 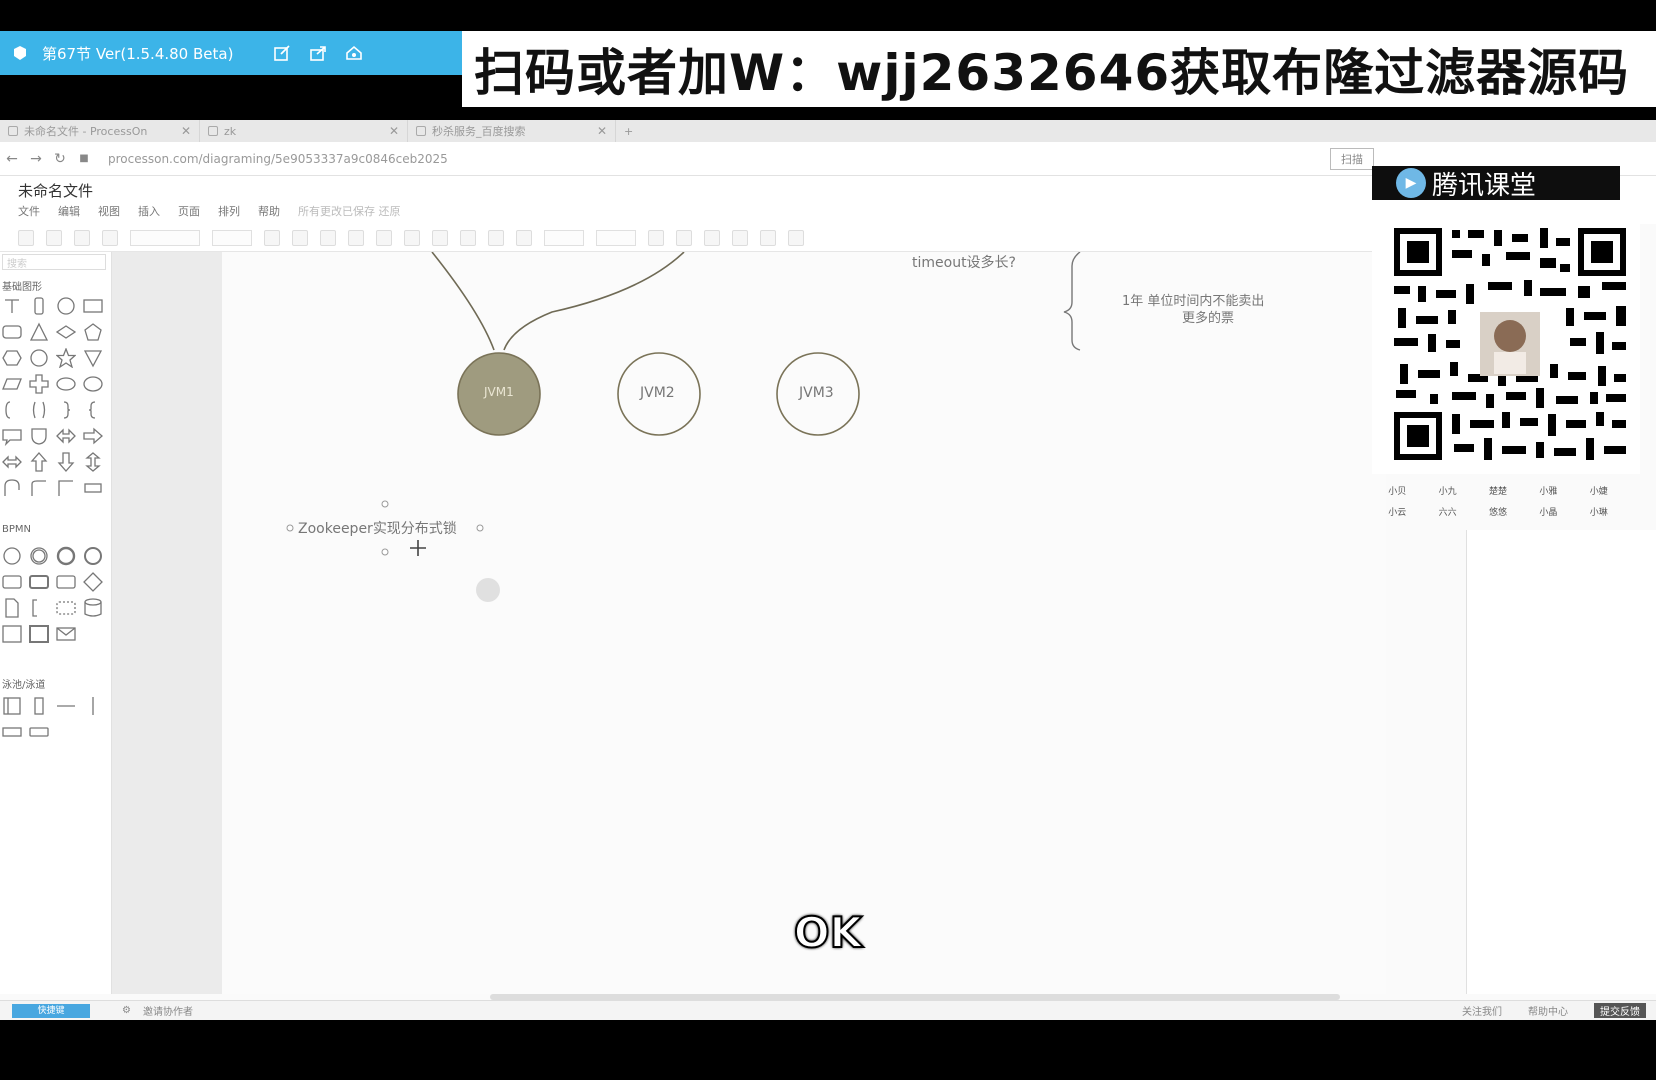 What do you see at coordinates (55, 190) in the screenshot?
I see `document-title: 未命名文件` at bounding box center [55, 190].